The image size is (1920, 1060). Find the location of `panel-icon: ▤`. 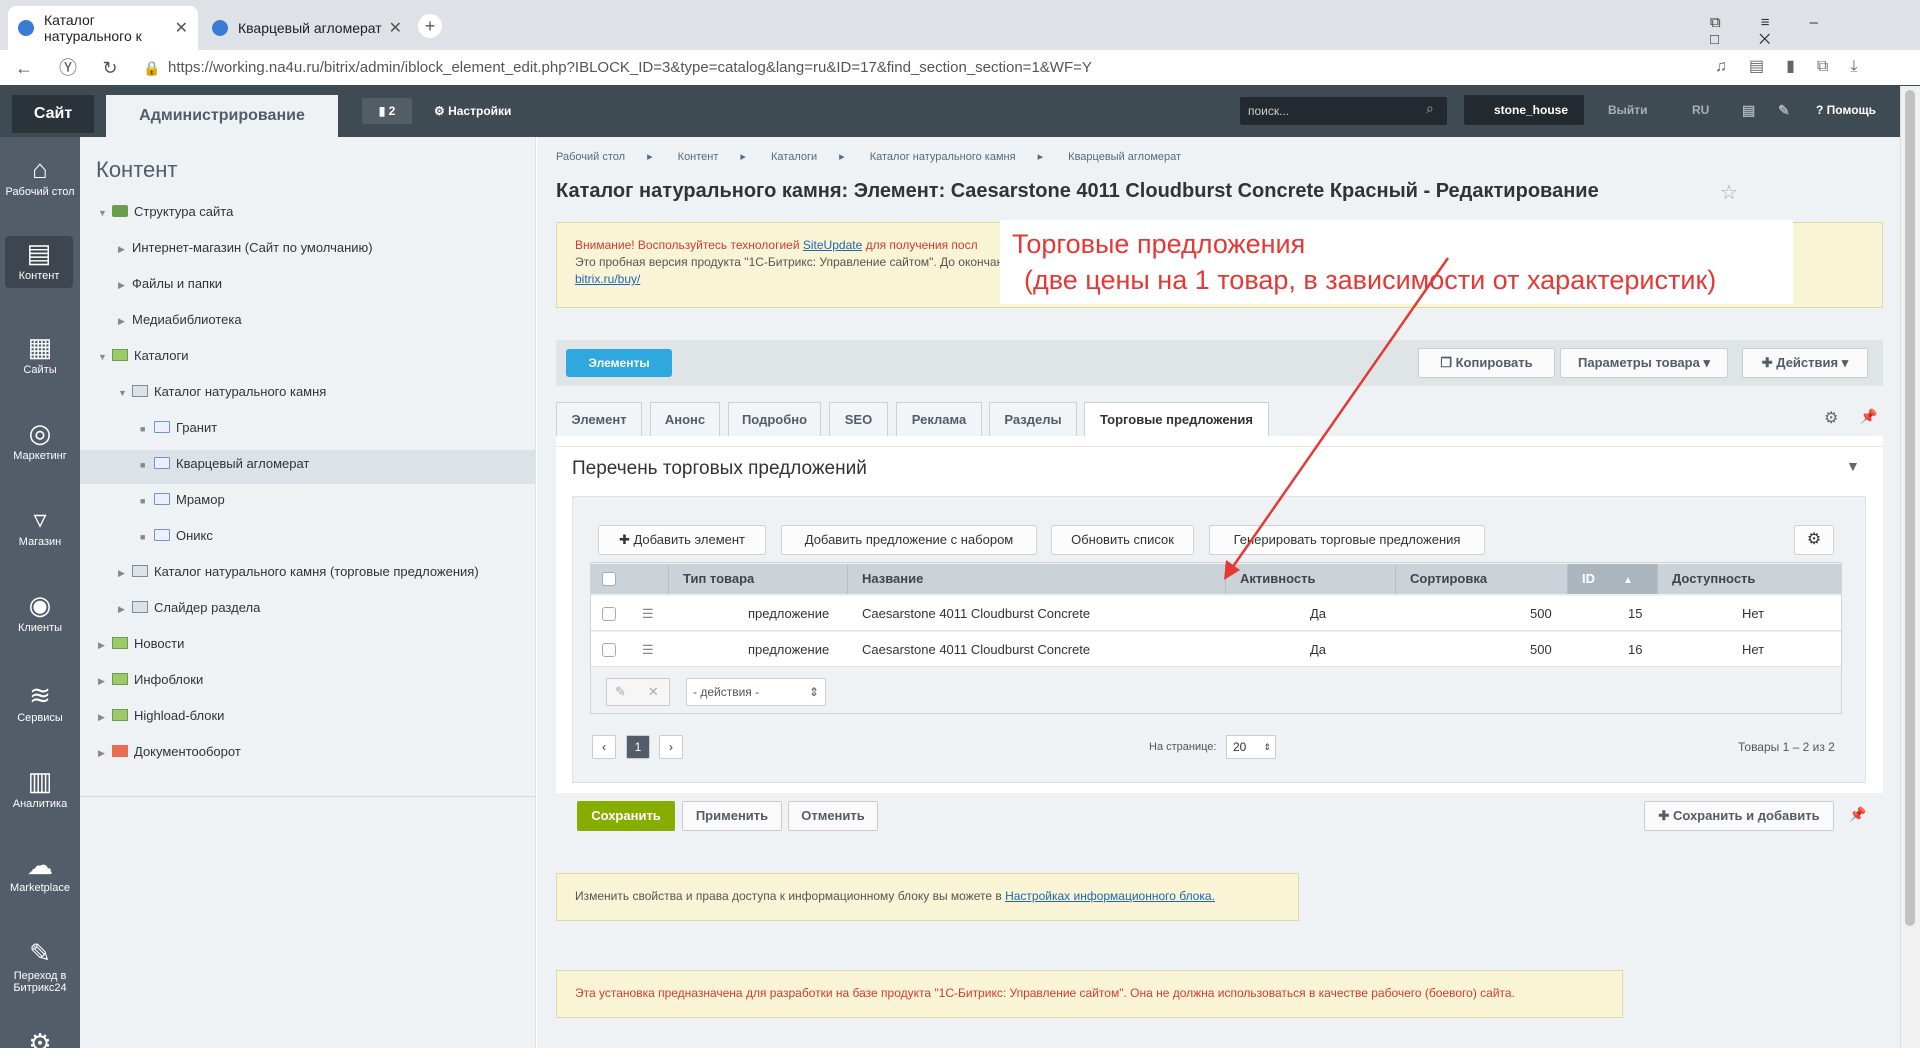

panel-icon: ▤ is located at coordinates (1748, 110).